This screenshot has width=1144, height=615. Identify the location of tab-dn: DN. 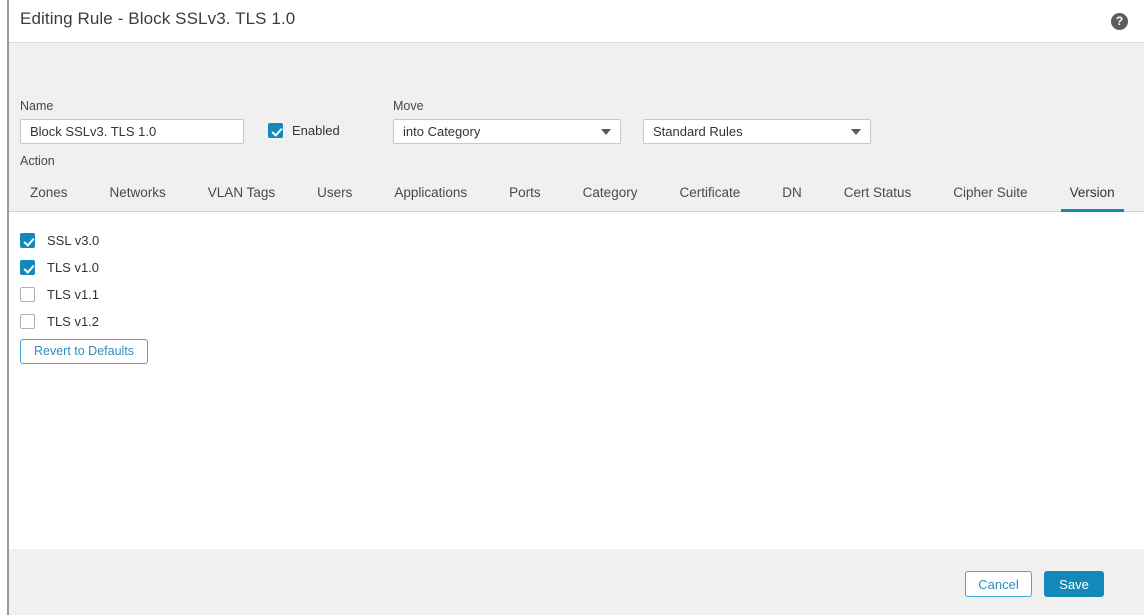
(792, 198).